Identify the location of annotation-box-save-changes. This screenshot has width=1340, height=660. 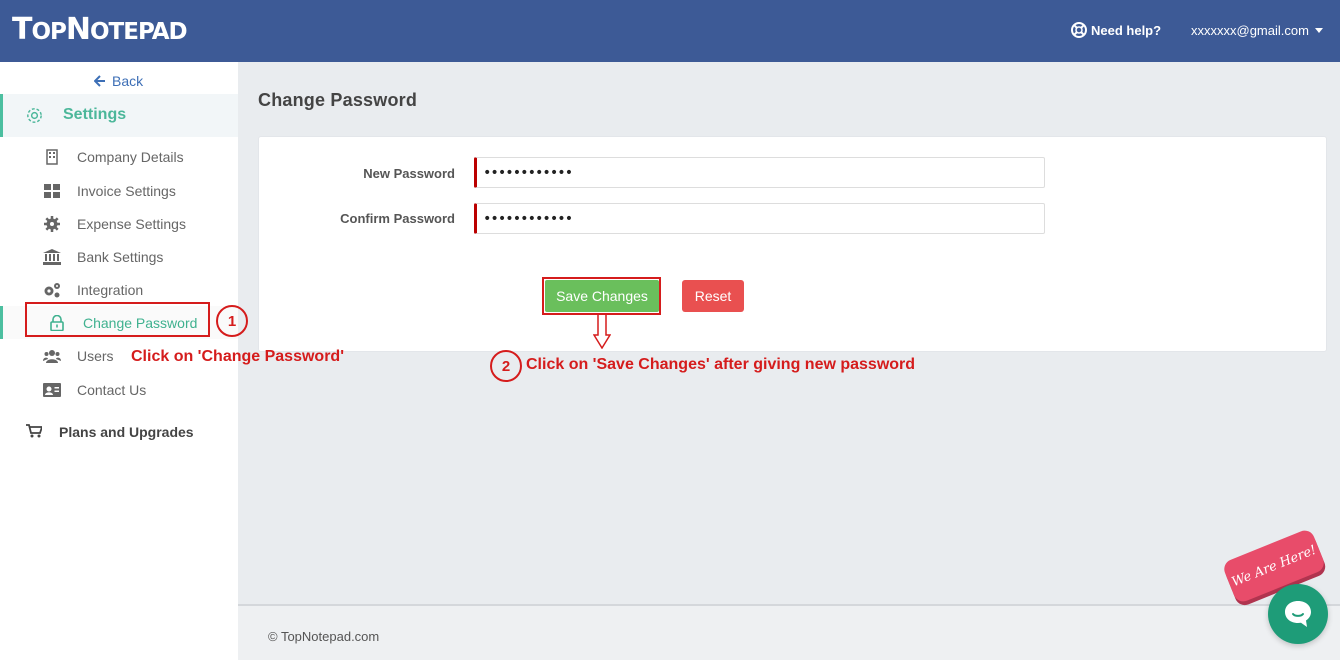
(601, 296).